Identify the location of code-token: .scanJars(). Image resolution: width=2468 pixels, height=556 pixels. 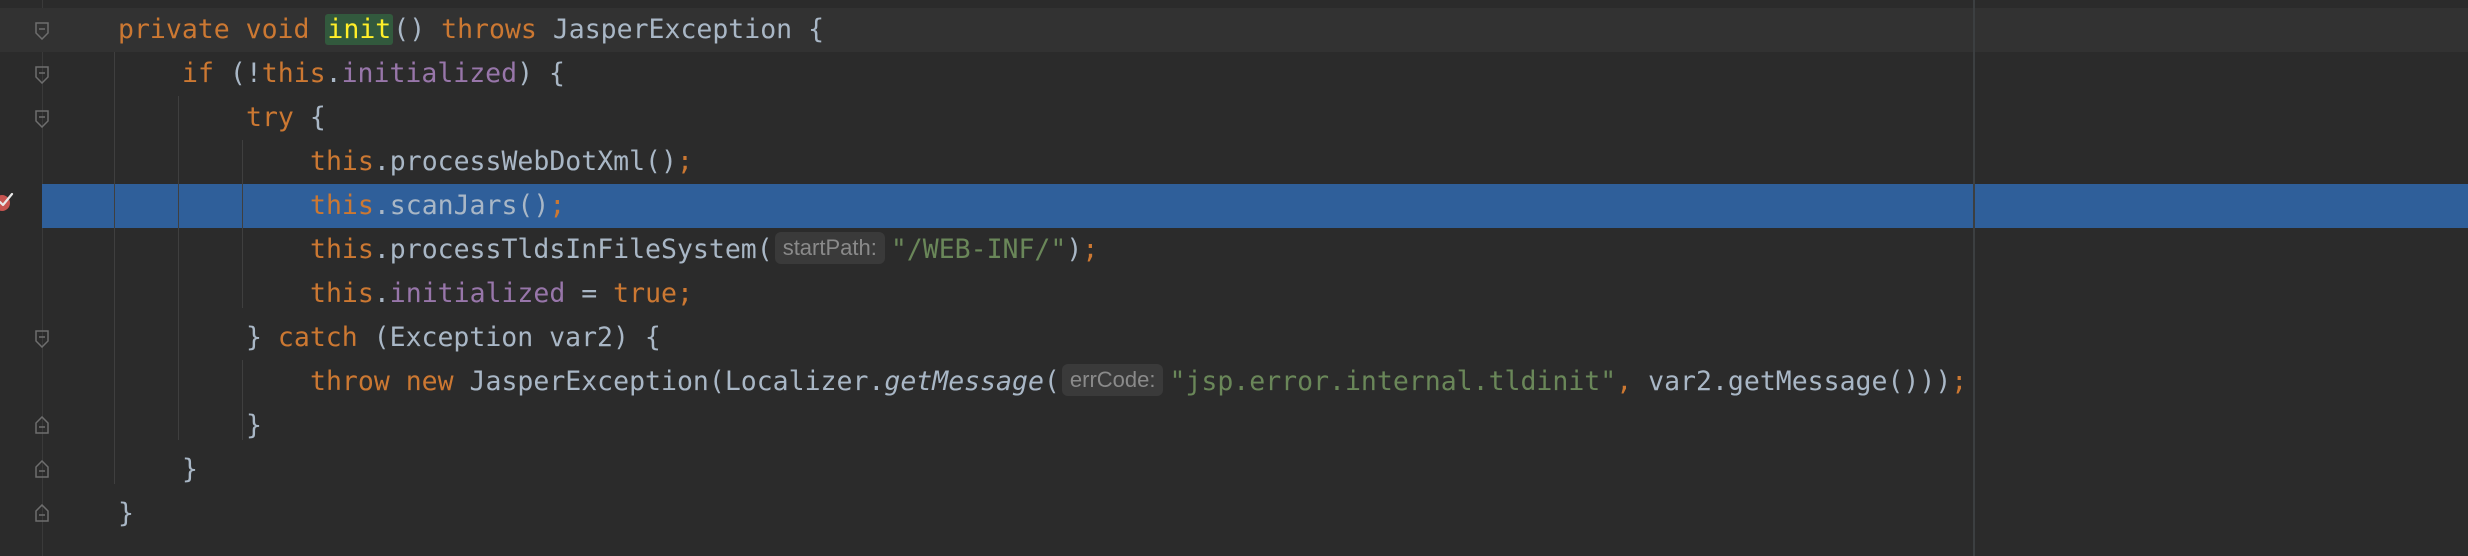
(461, 205).